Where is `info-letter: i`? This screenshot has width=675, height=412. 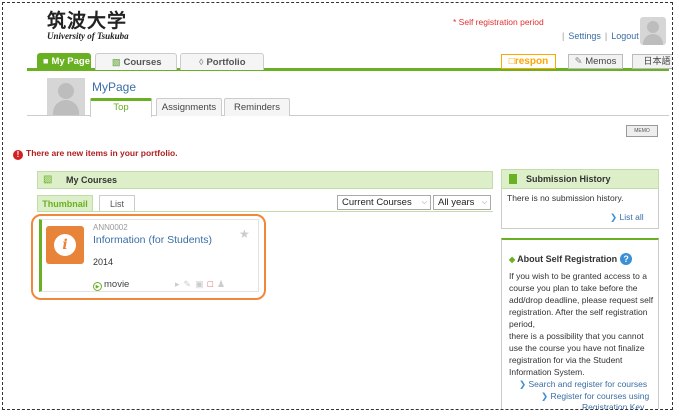
info-letter: i is located at coordinates (65, 245).